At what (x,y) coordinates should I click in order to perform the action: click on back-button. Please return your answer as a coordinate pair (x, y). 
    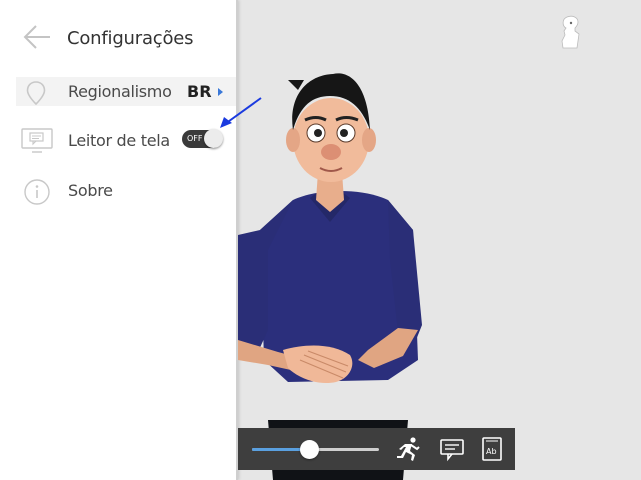
    Looking at the image, I should click on (37, 37).